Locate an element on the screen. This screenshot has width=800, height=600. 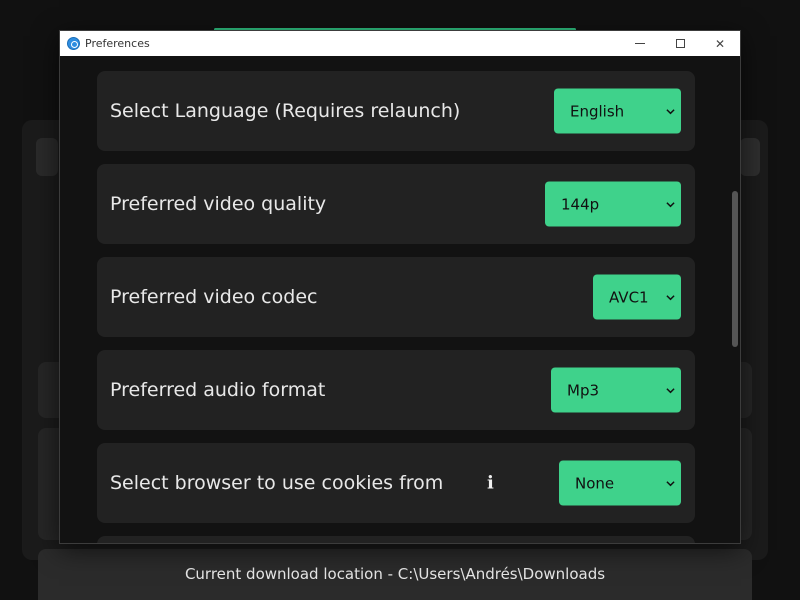
close-button: ✕ is located at coordinates (720, 43).